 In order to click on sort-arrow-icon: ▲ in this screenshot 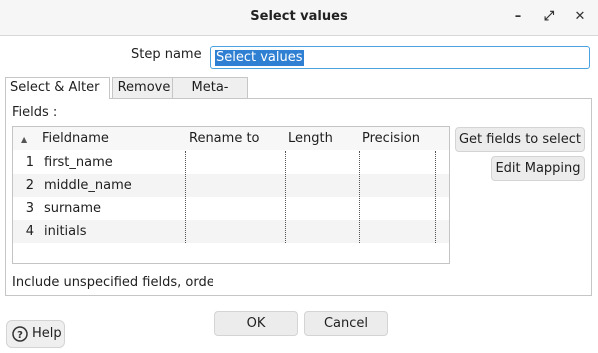, I will do `click(24, 139)`.